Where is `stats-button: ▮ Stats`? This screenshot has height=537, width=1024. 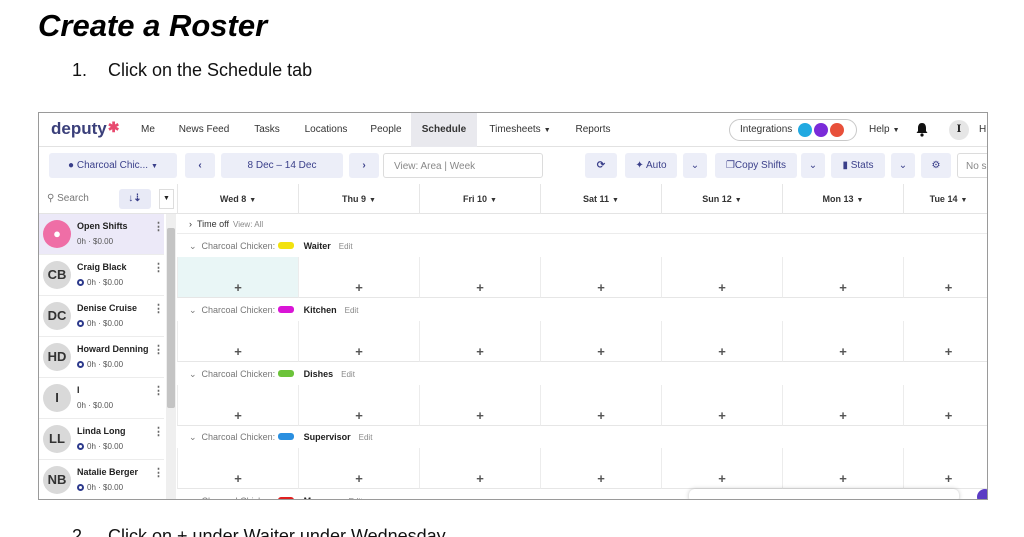
stats-button: ▮ Stats is located at coordinates (858, 165).